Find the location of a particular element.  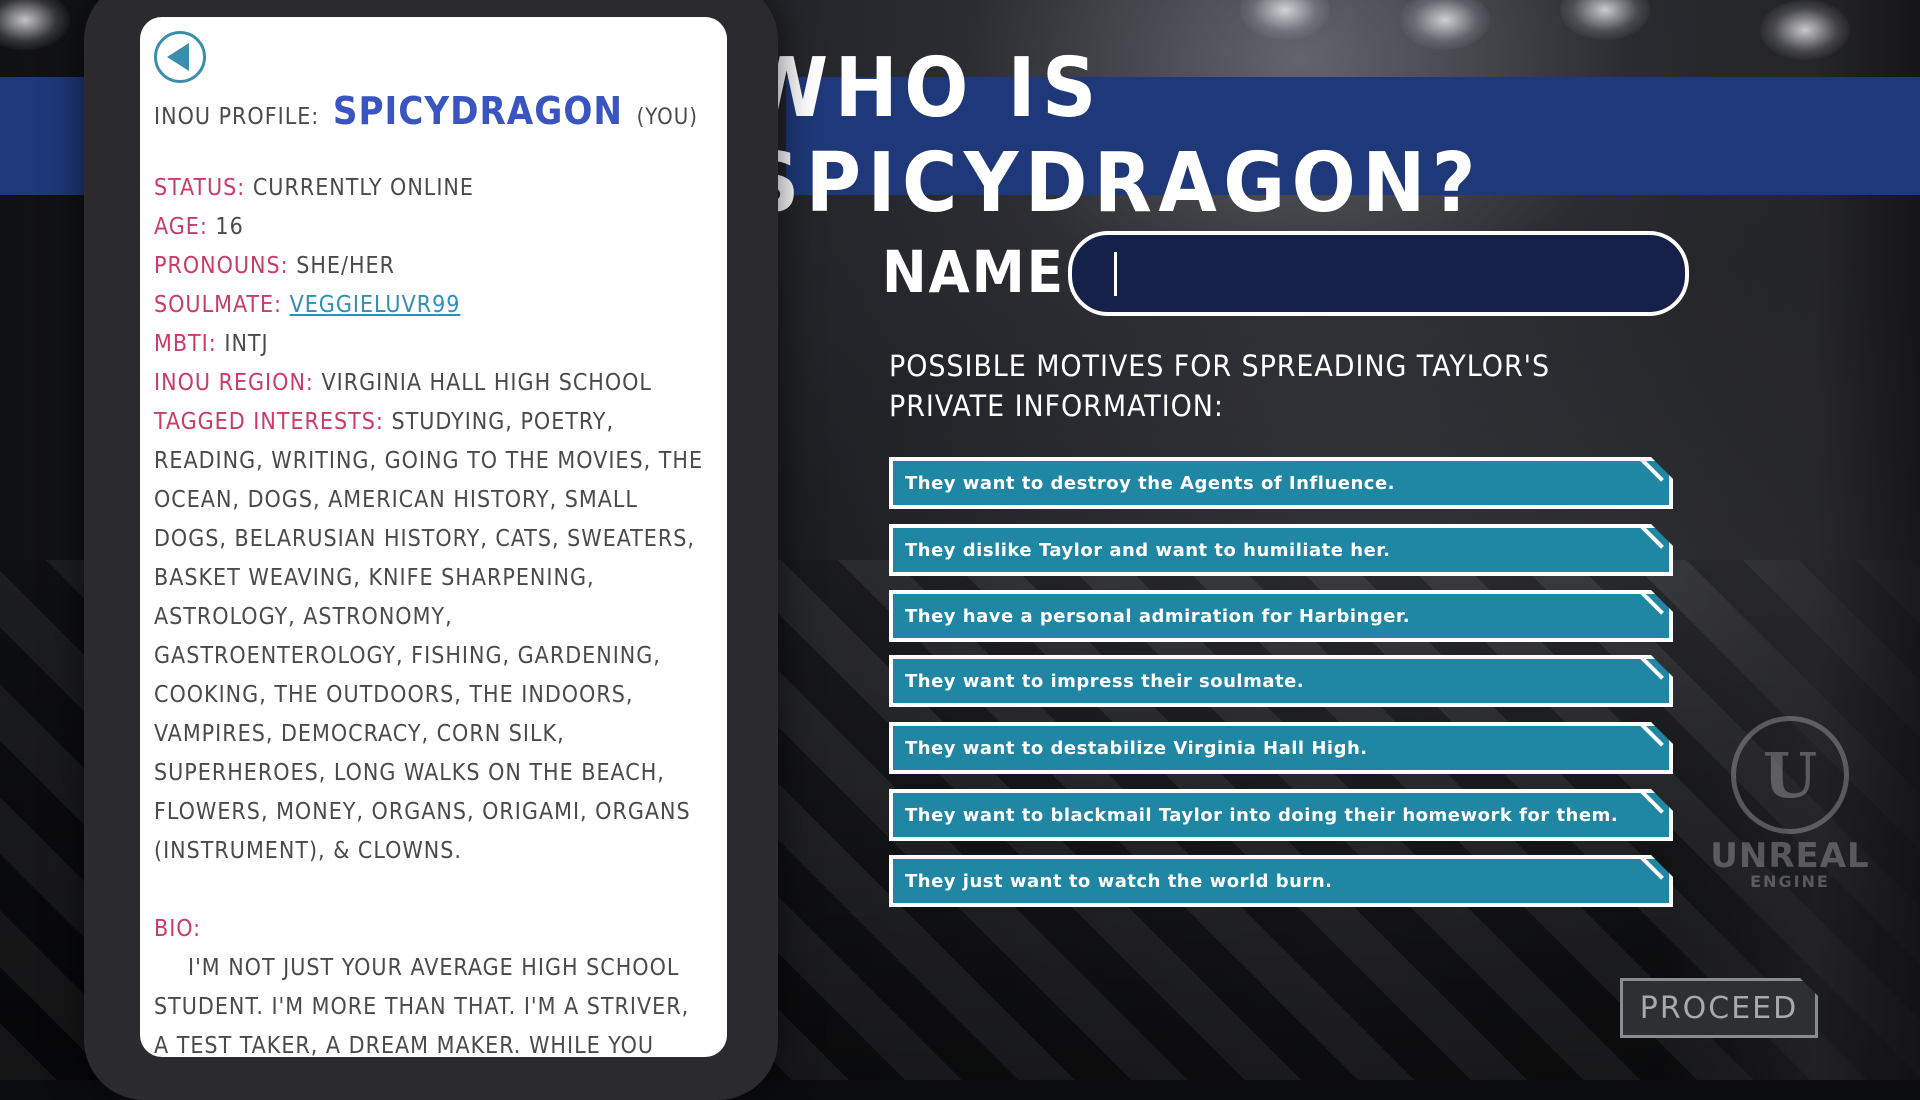

field-region: INOU REGION: VIRGINIA HALL HIGH SCHOOL is located at coordinates (430, 383).